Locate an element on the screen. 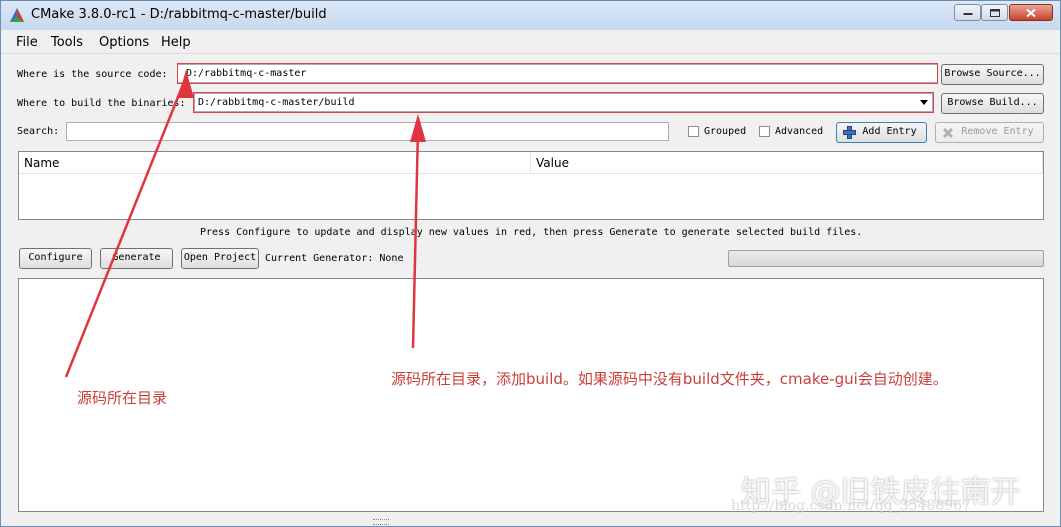  source-arrow-head is located at coordinates (186, 84).